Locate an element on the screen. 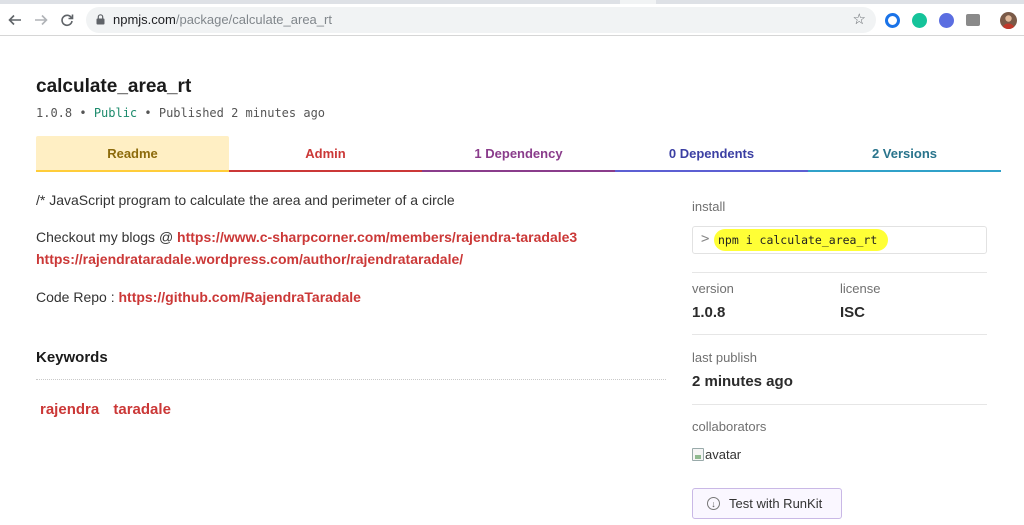 The width and height of the screenshot is (1024, 525). prompt-chevron-icon: > is located at coordinates (705, 239).